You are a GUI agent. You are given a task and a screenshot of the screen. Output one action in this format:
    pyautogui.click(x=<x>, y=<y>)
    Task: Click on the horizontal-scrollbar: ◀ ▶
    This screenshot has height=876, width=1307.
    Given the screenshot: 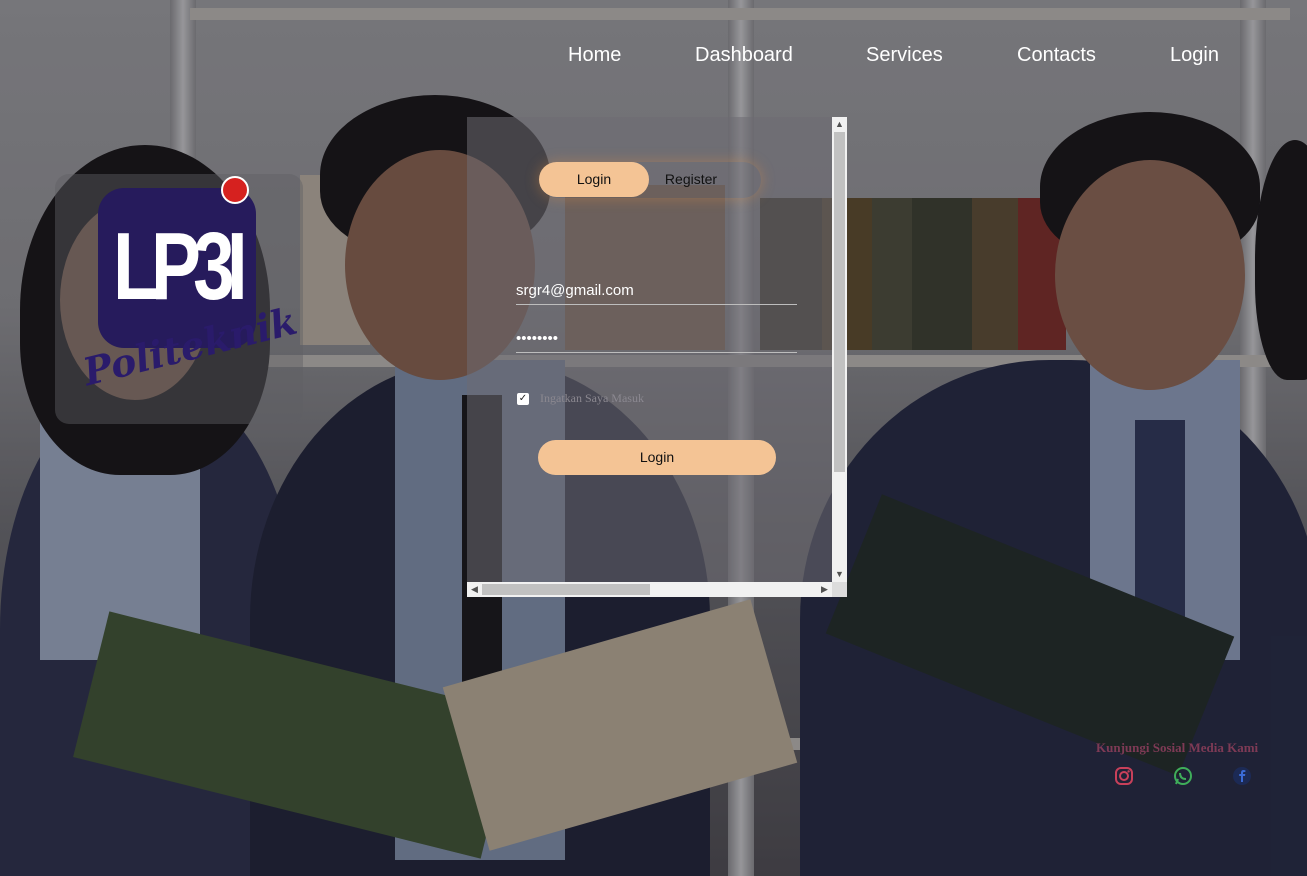 What is the action you would take?
    pyautogui.click(x=649, y=589)
    